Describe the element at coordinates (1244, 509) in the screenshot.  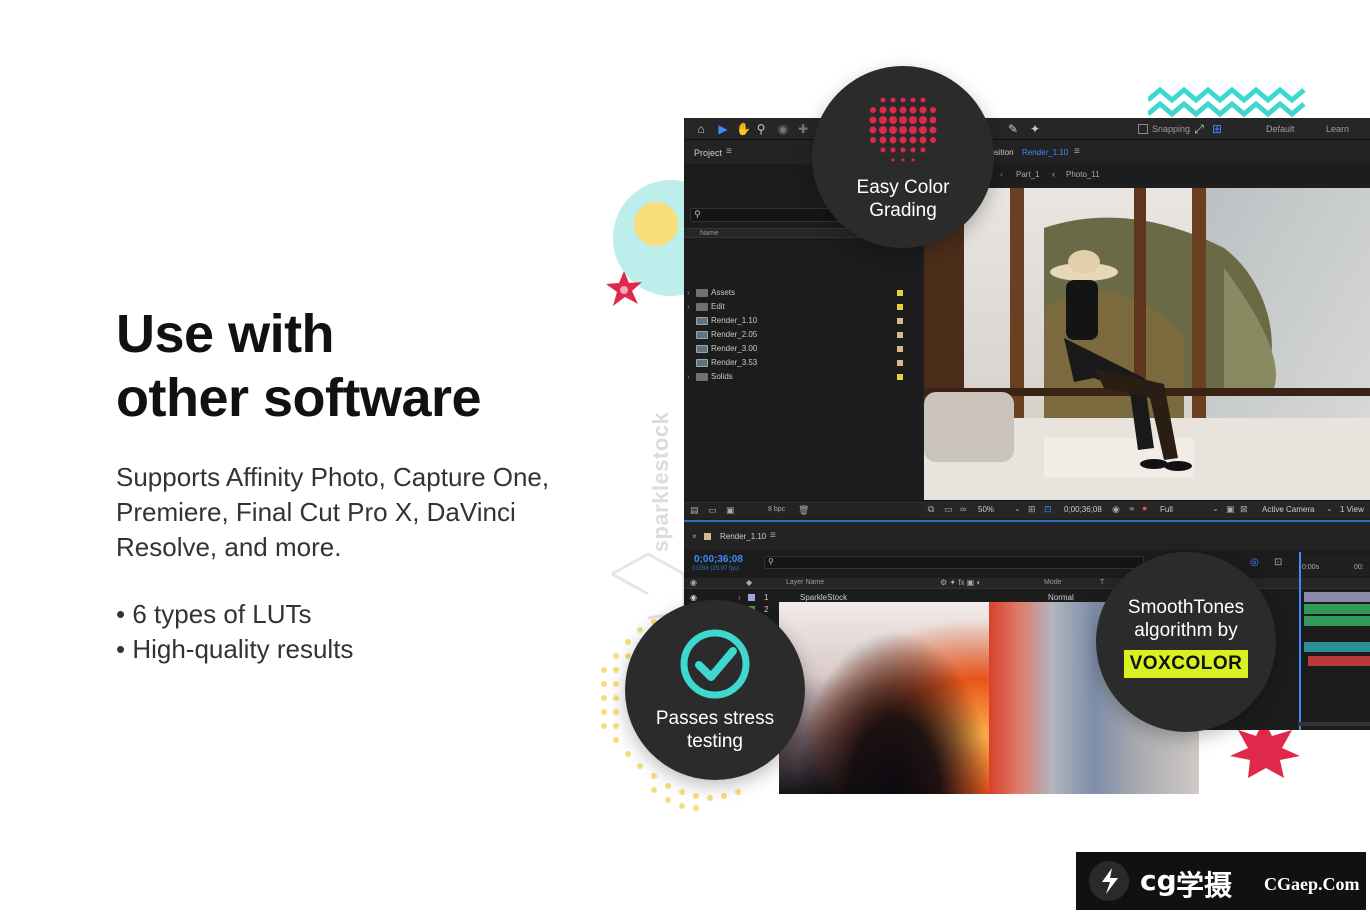
I see `transparency-grid-icon: ⊠` at that location.